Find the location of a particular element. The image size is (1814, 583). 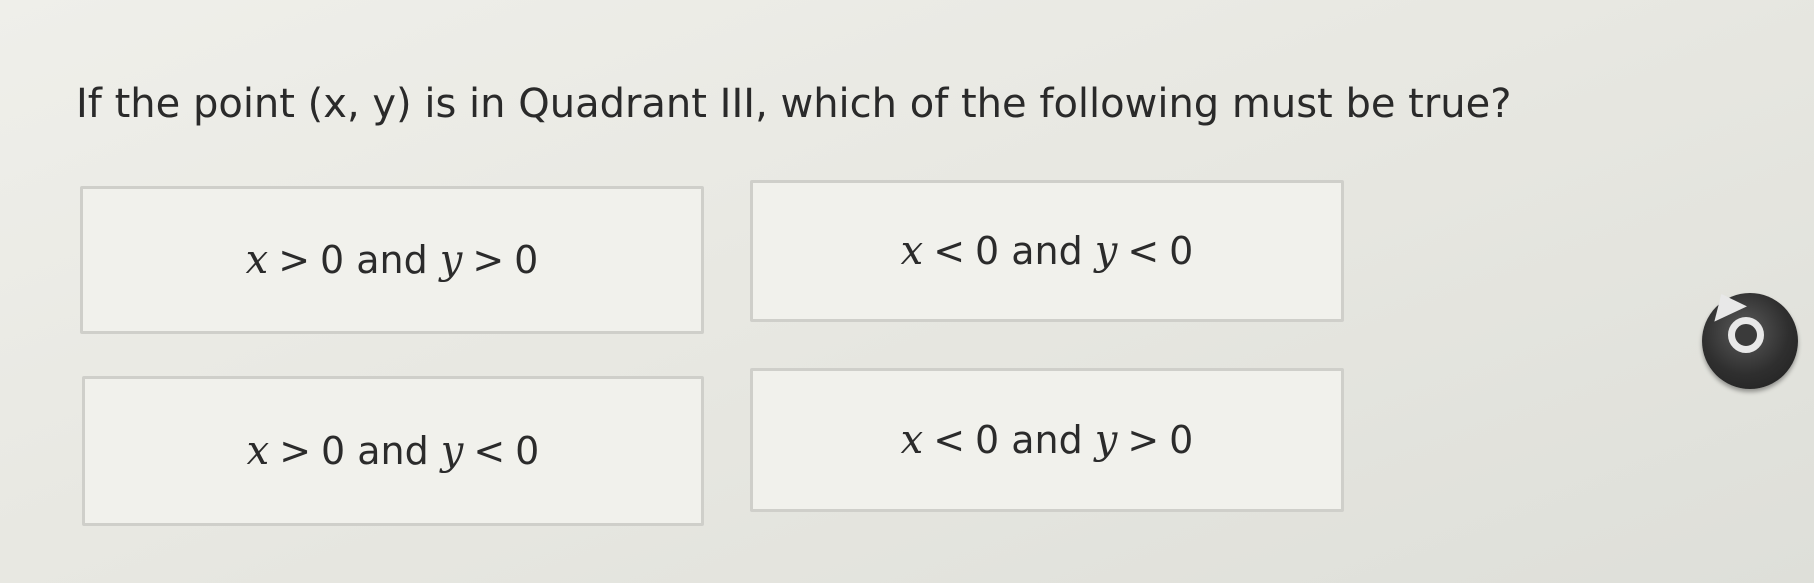

answer-option-a: x > 0 and y > 0 is located at coordinates (392, 260).